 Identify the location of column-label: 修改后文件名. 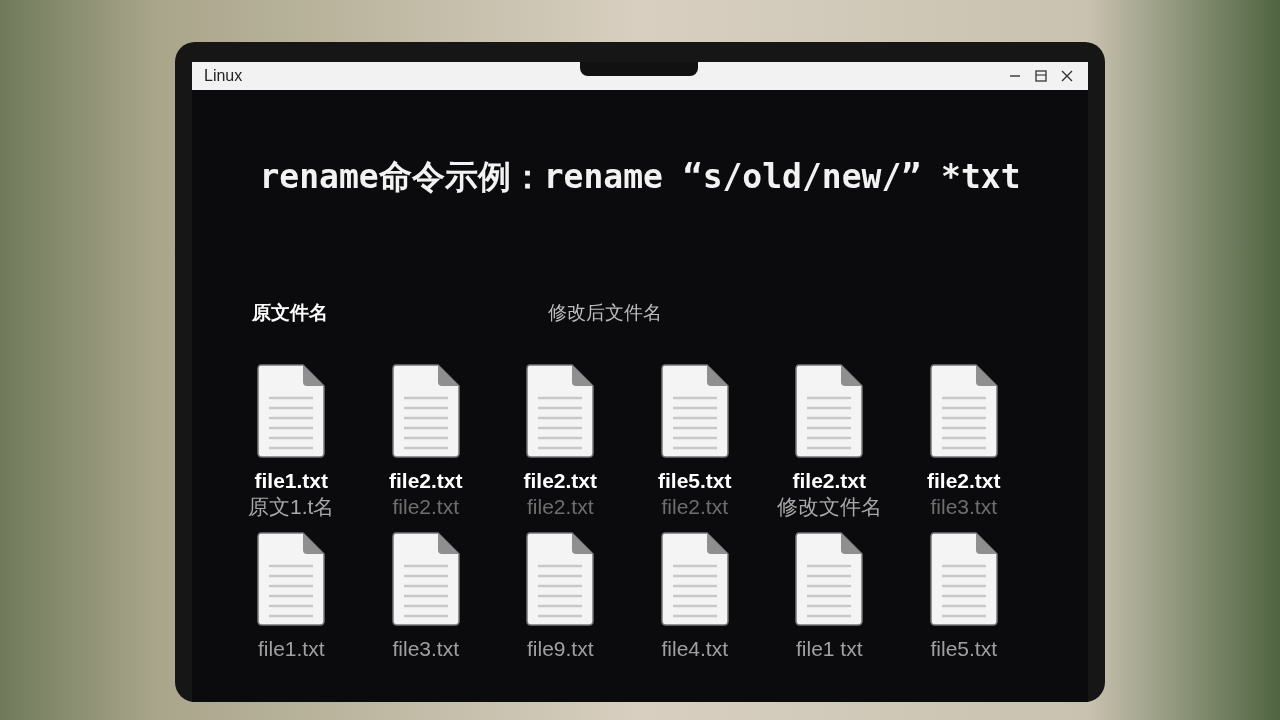
(605, 312).